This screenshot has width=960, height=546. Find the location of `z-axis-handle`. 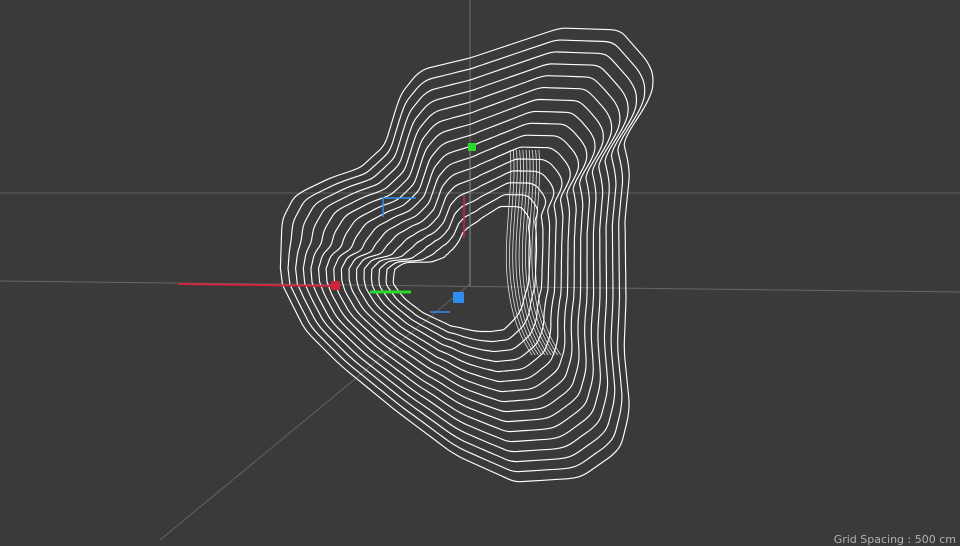

z-axis-handle is located at coordinates (458, 297).